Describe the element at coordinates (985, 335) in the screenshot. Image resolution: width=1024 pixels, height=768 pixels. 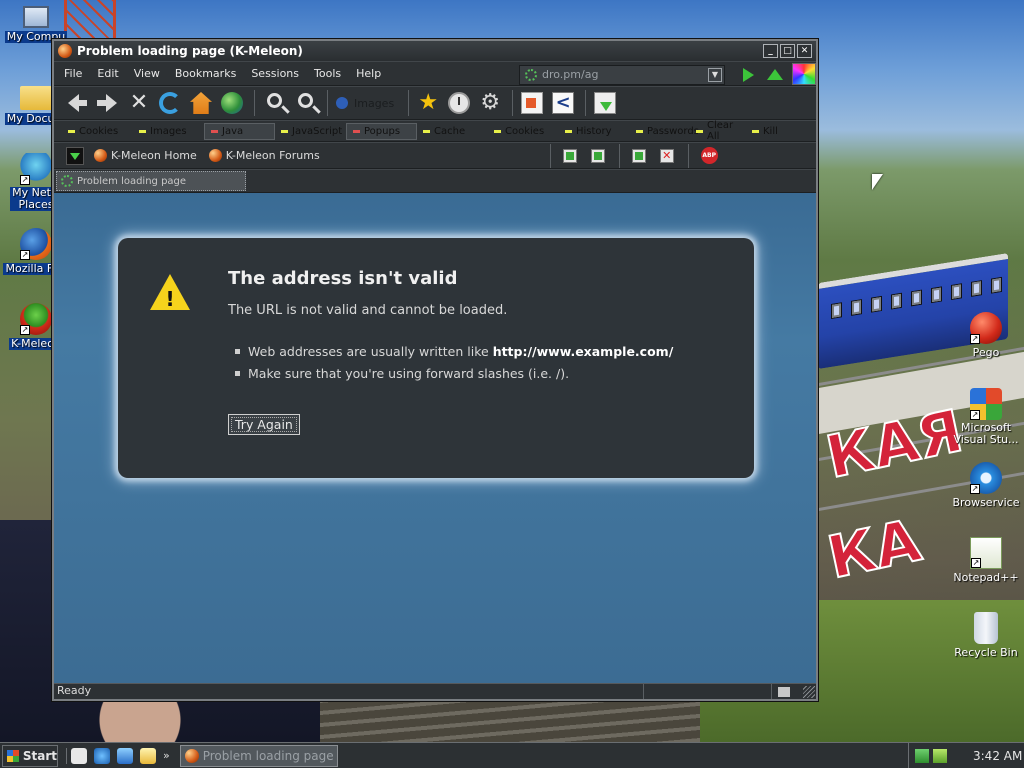
I see `desktop-icon-pego: ↗ Pego` at that location.